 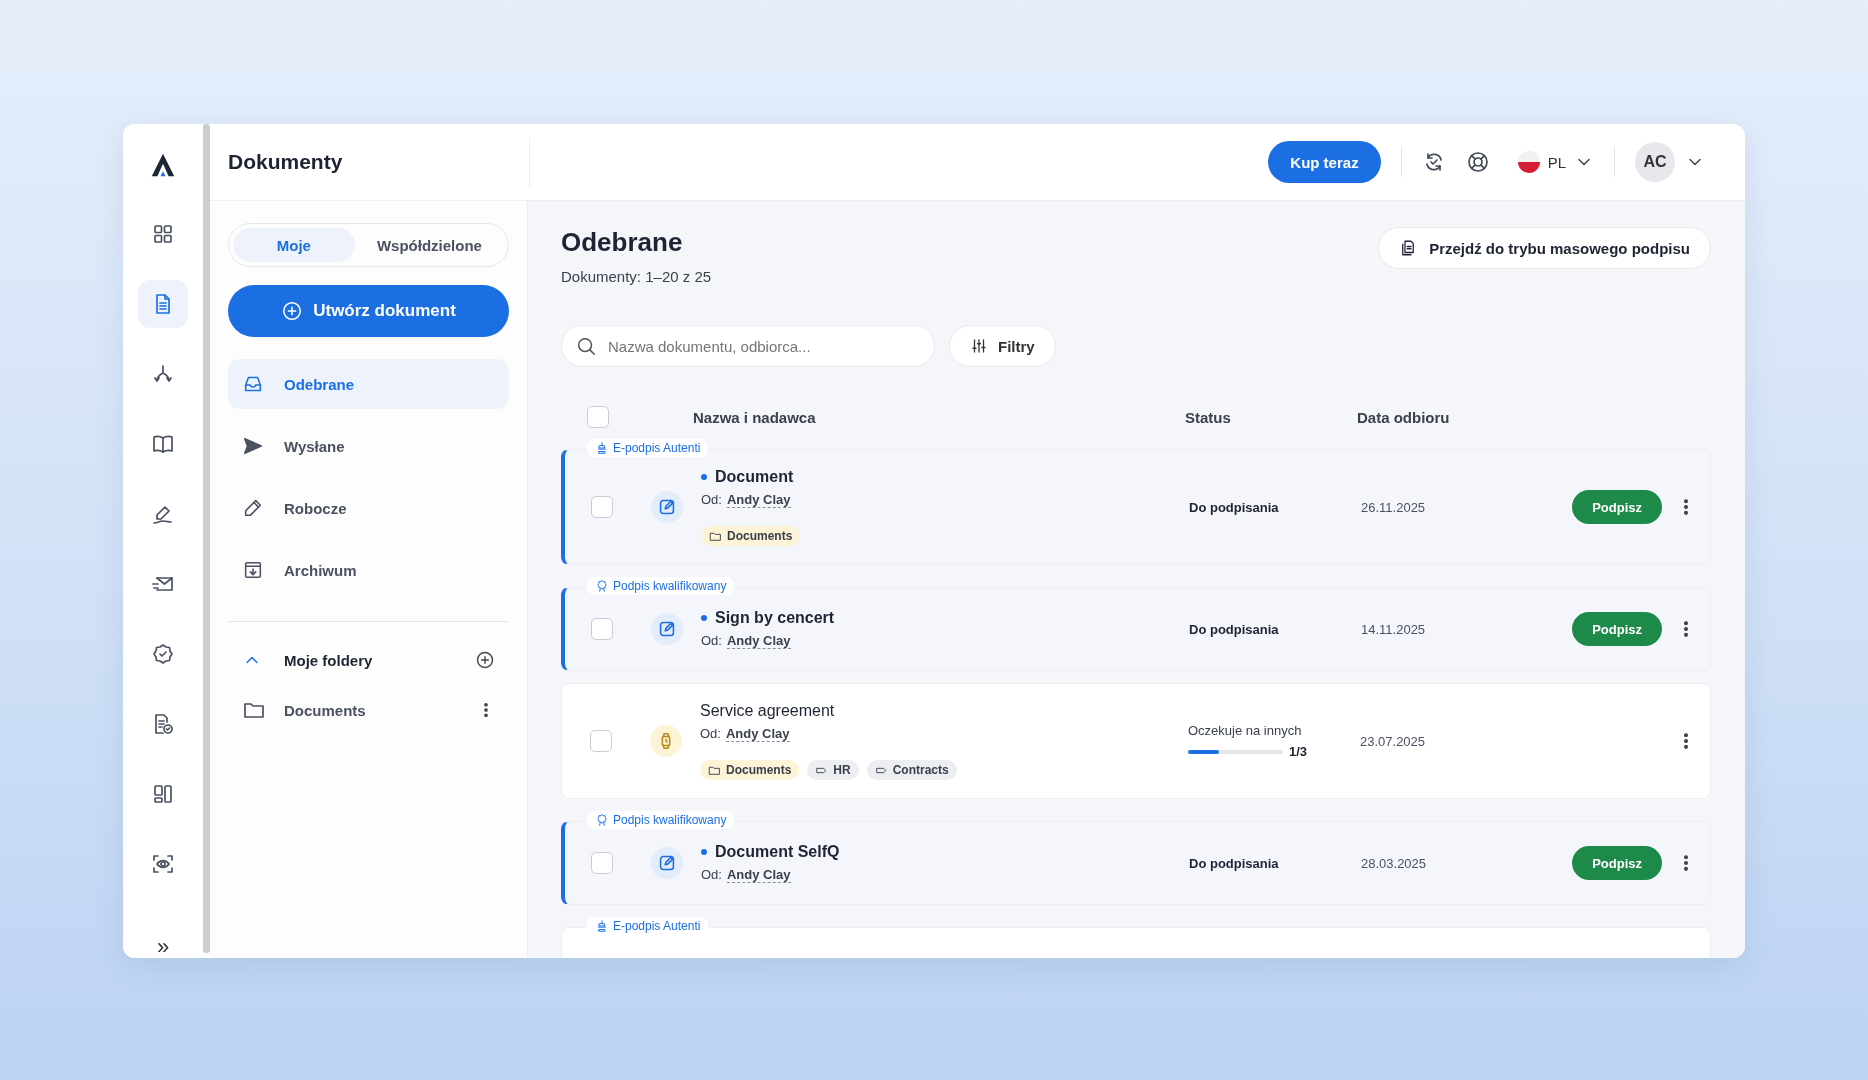 I want to click on archive-box-icon, so click(x=253, y=570).